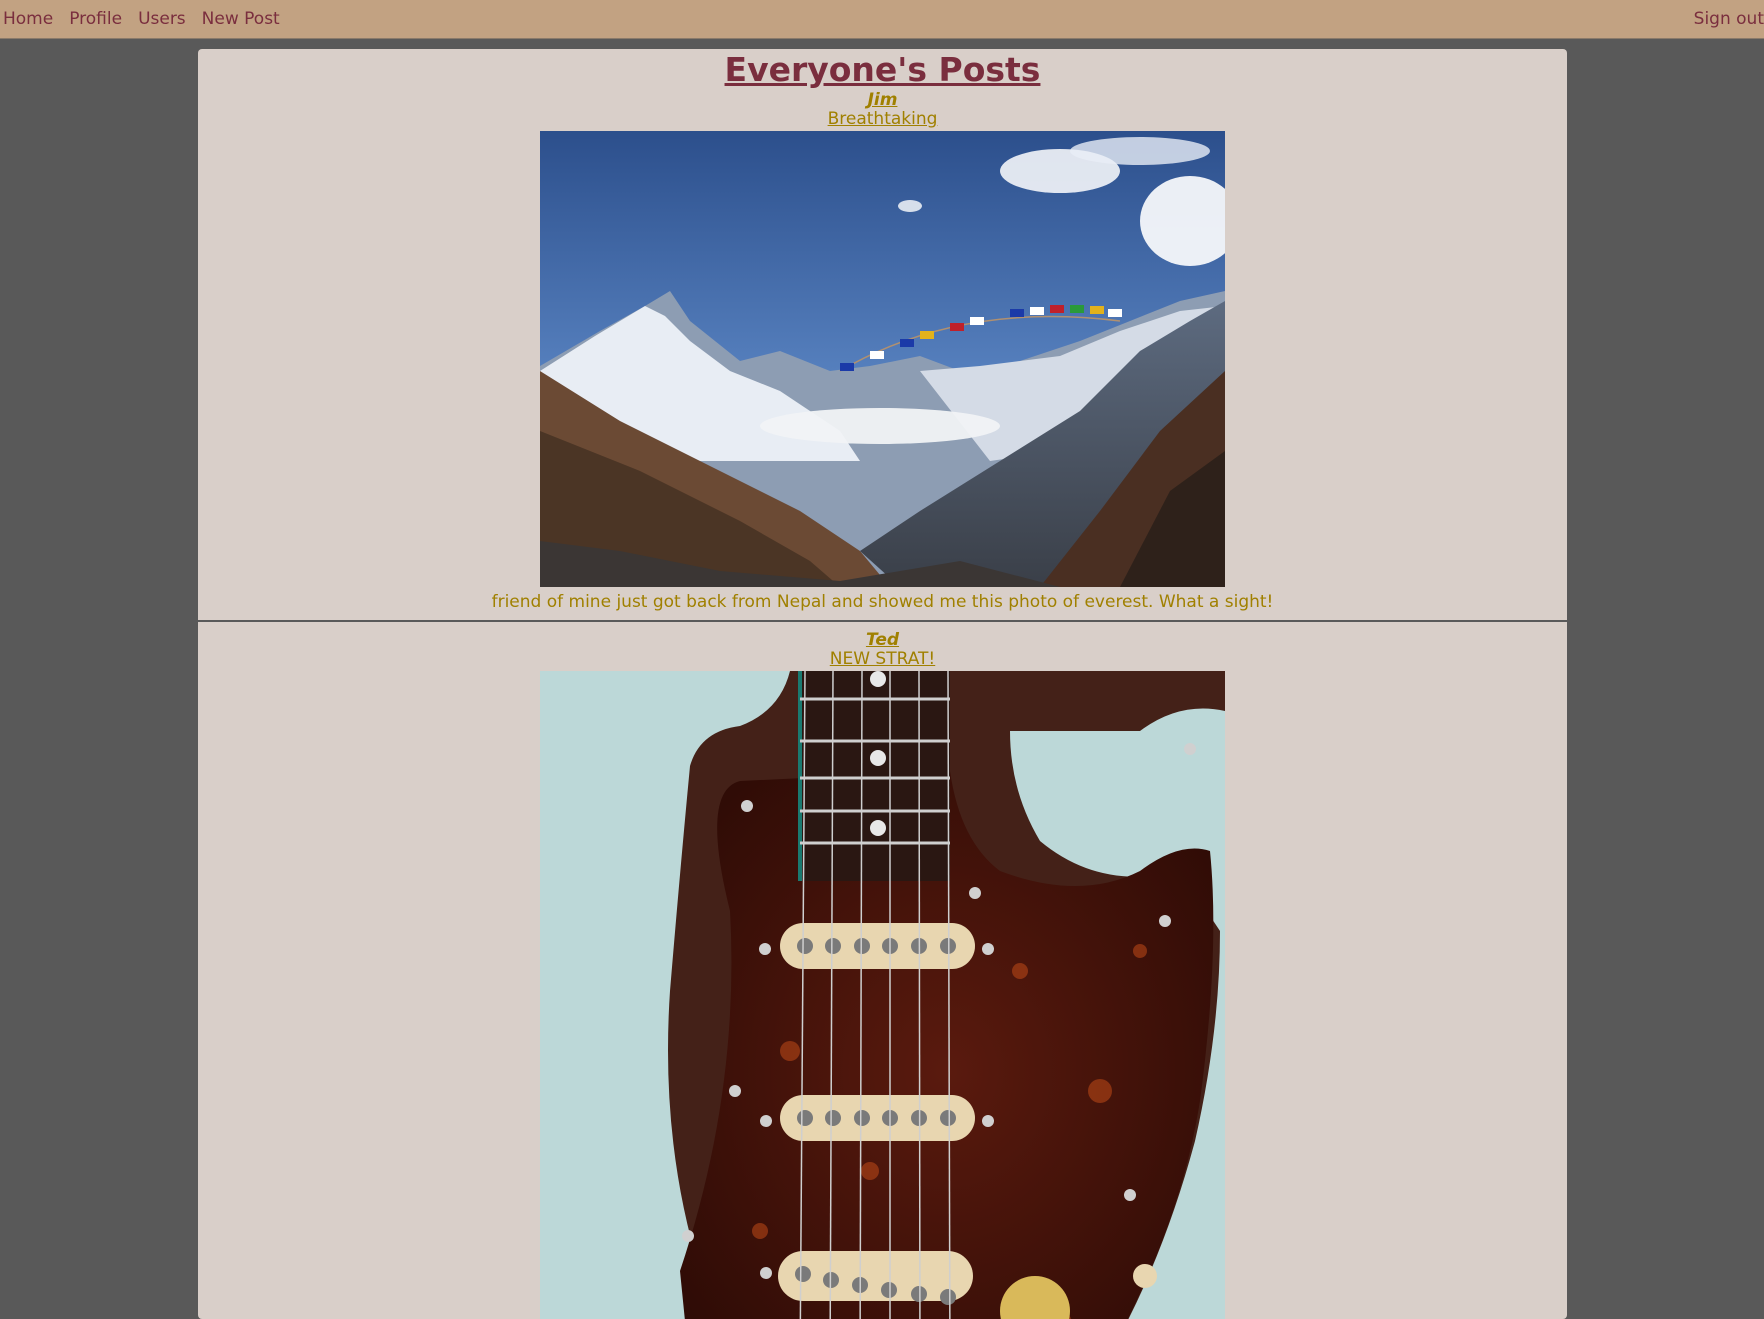 This screenshot has width=1764, height=1319. What do you see at coordinates (241, 19) in the screenshot?
I see `nav-new-post-link: New Post` at bounding box center [241, 19].